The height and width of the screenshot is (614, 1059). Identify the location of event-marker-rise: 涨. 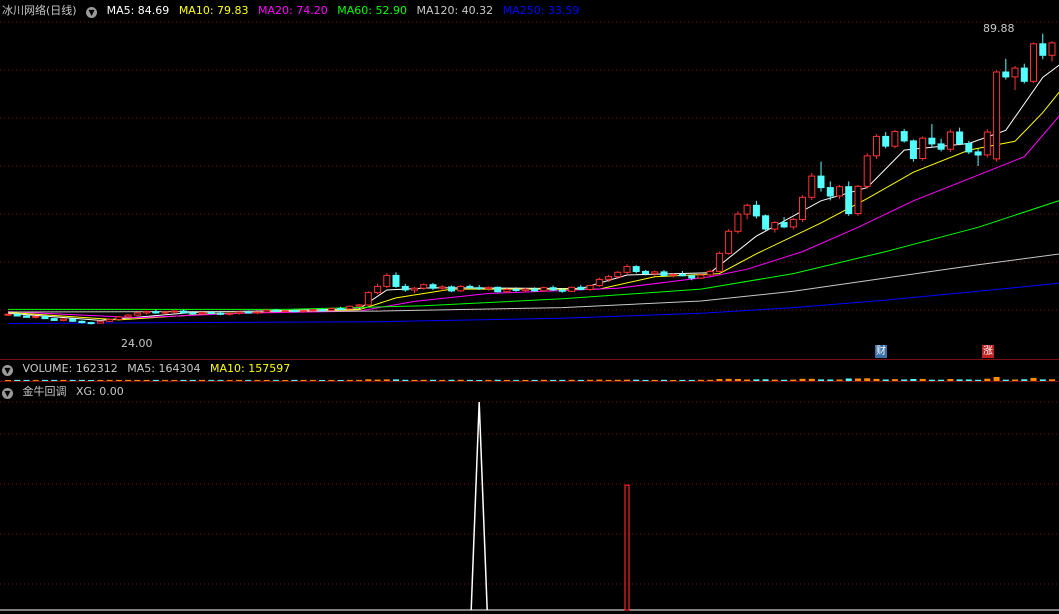
(988, 351).